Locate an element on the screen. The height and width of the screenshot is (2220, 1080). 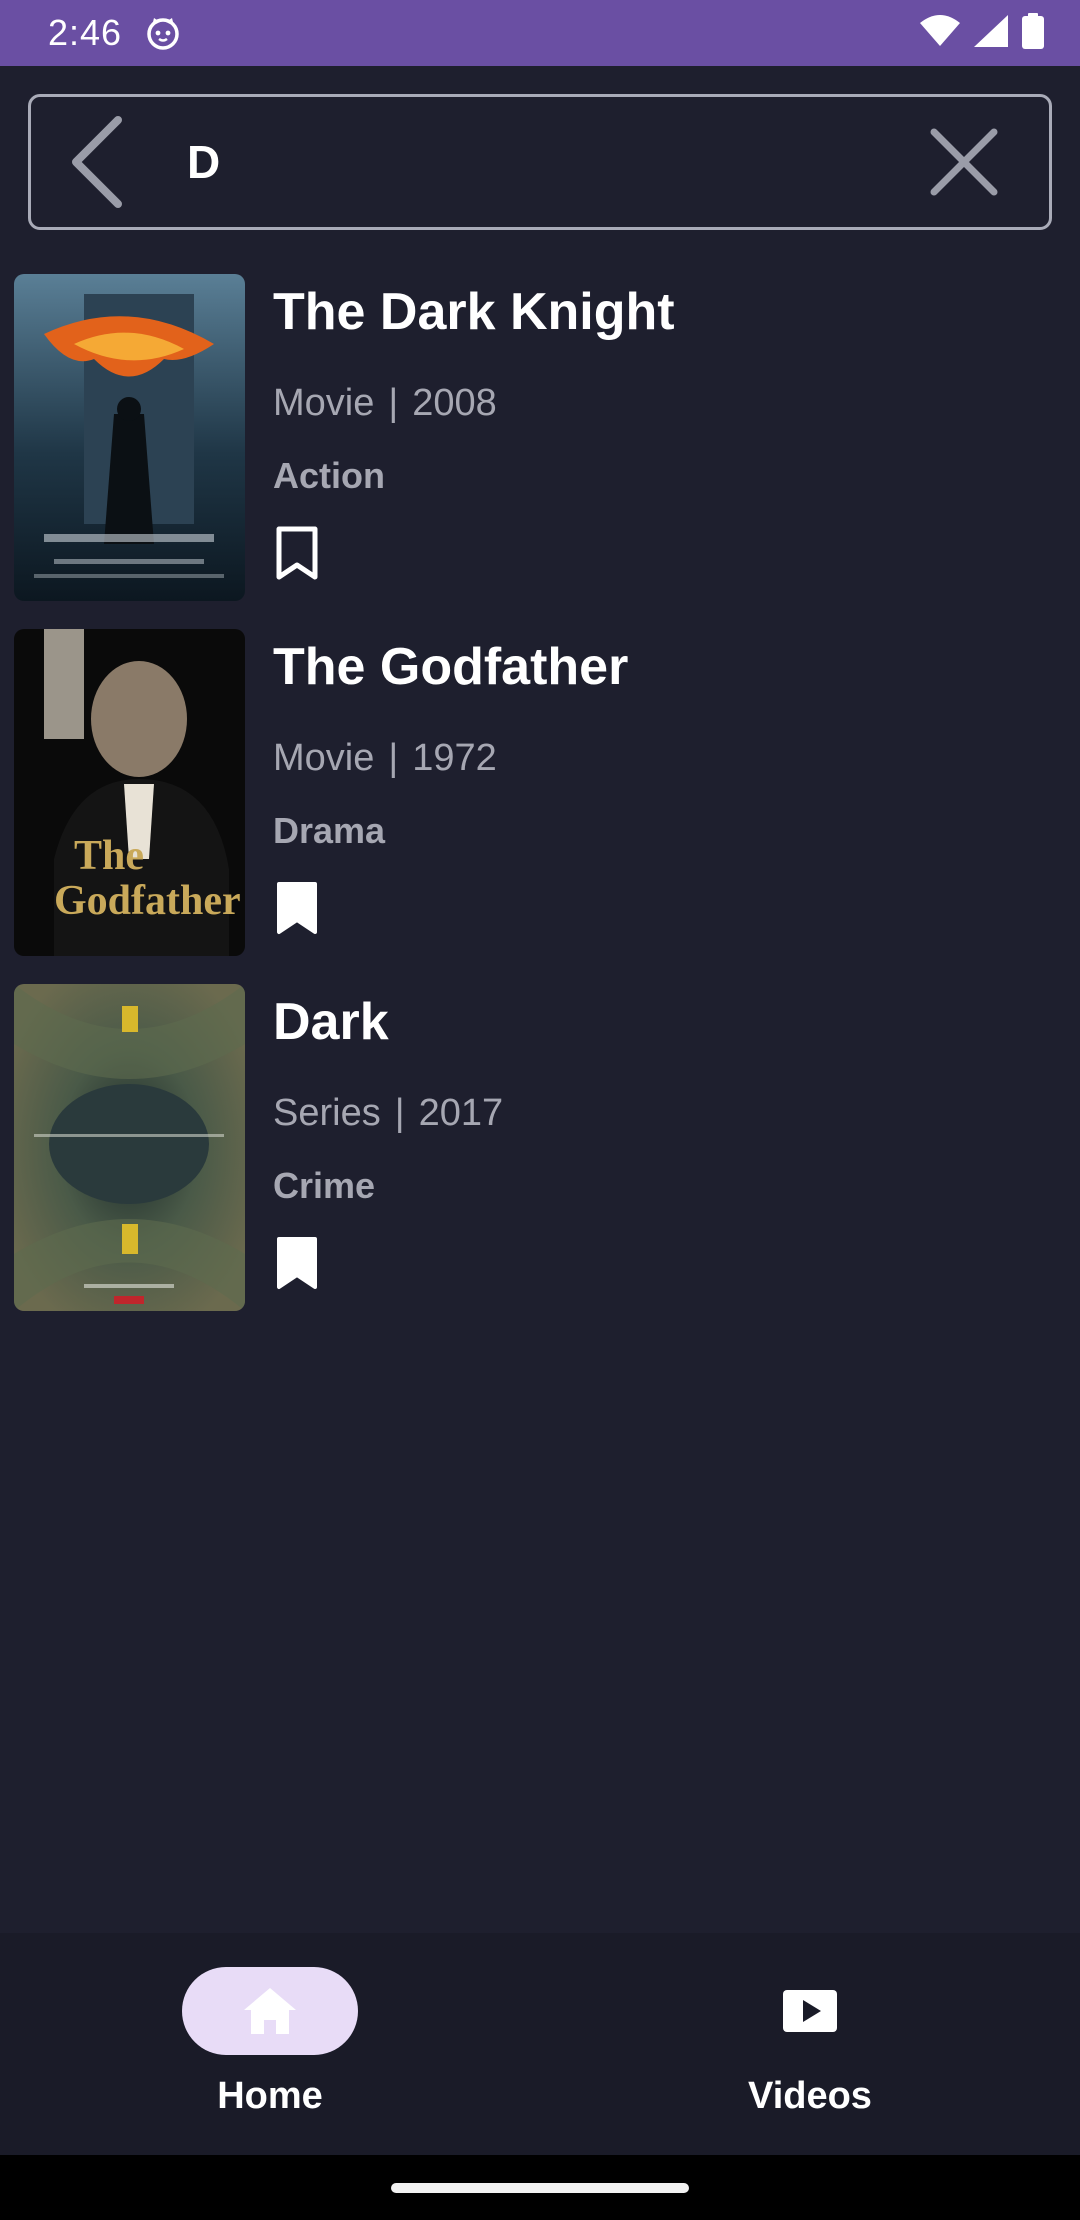
nav-item-videos: Videos is located at coordinates (810, 2044).